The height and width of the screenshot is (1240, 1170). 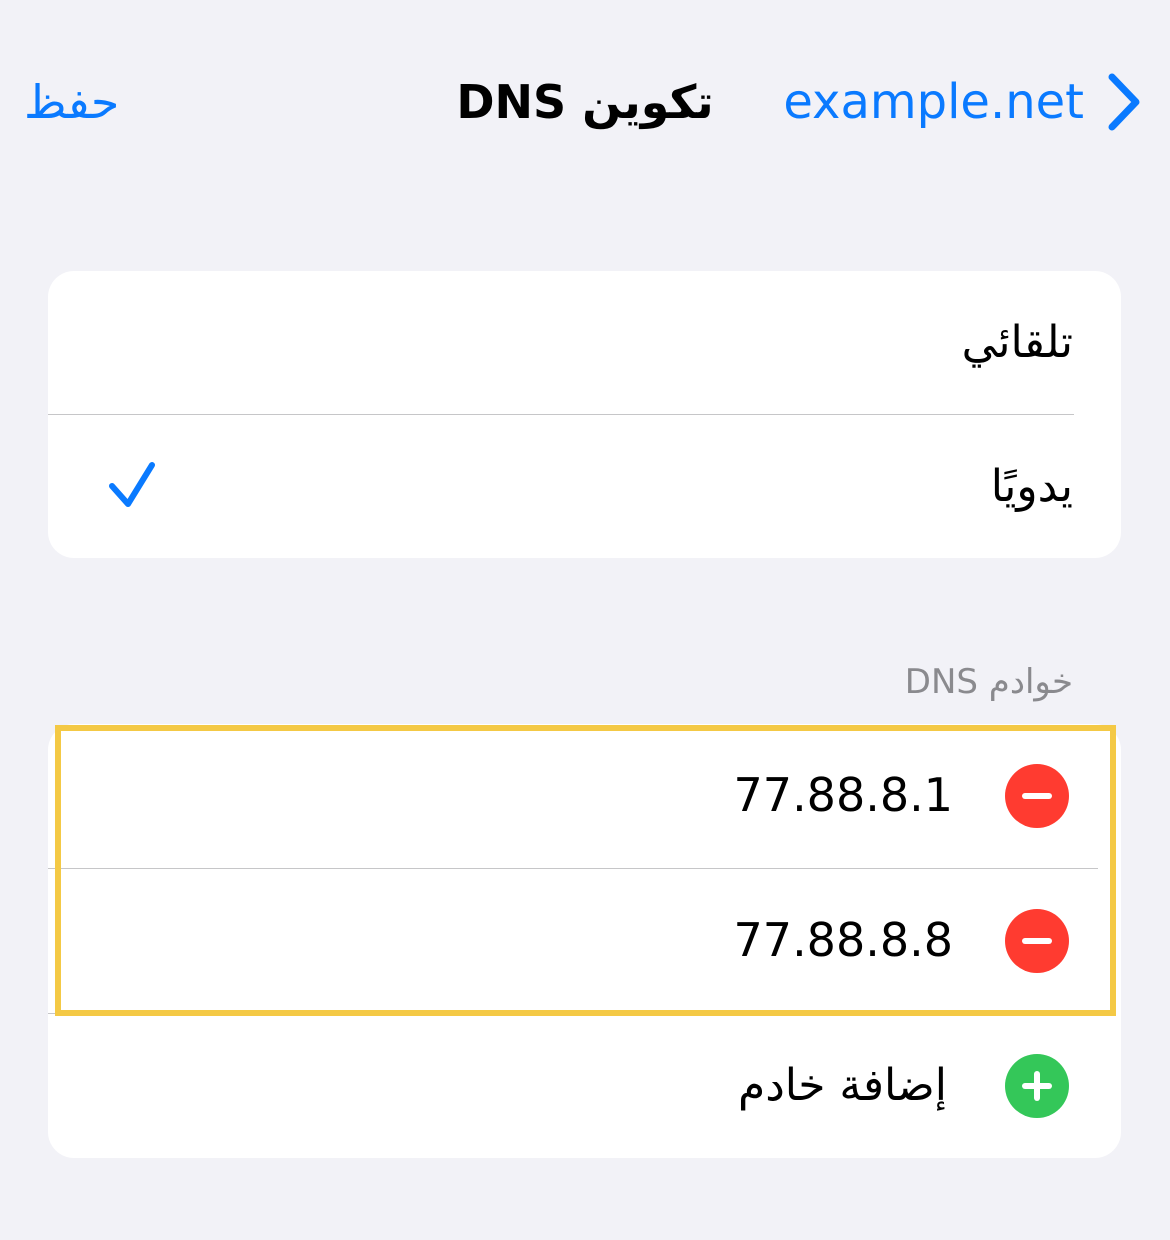 I want to click on mode-option-automatic: تلقائي, so click(x=584, y=342).